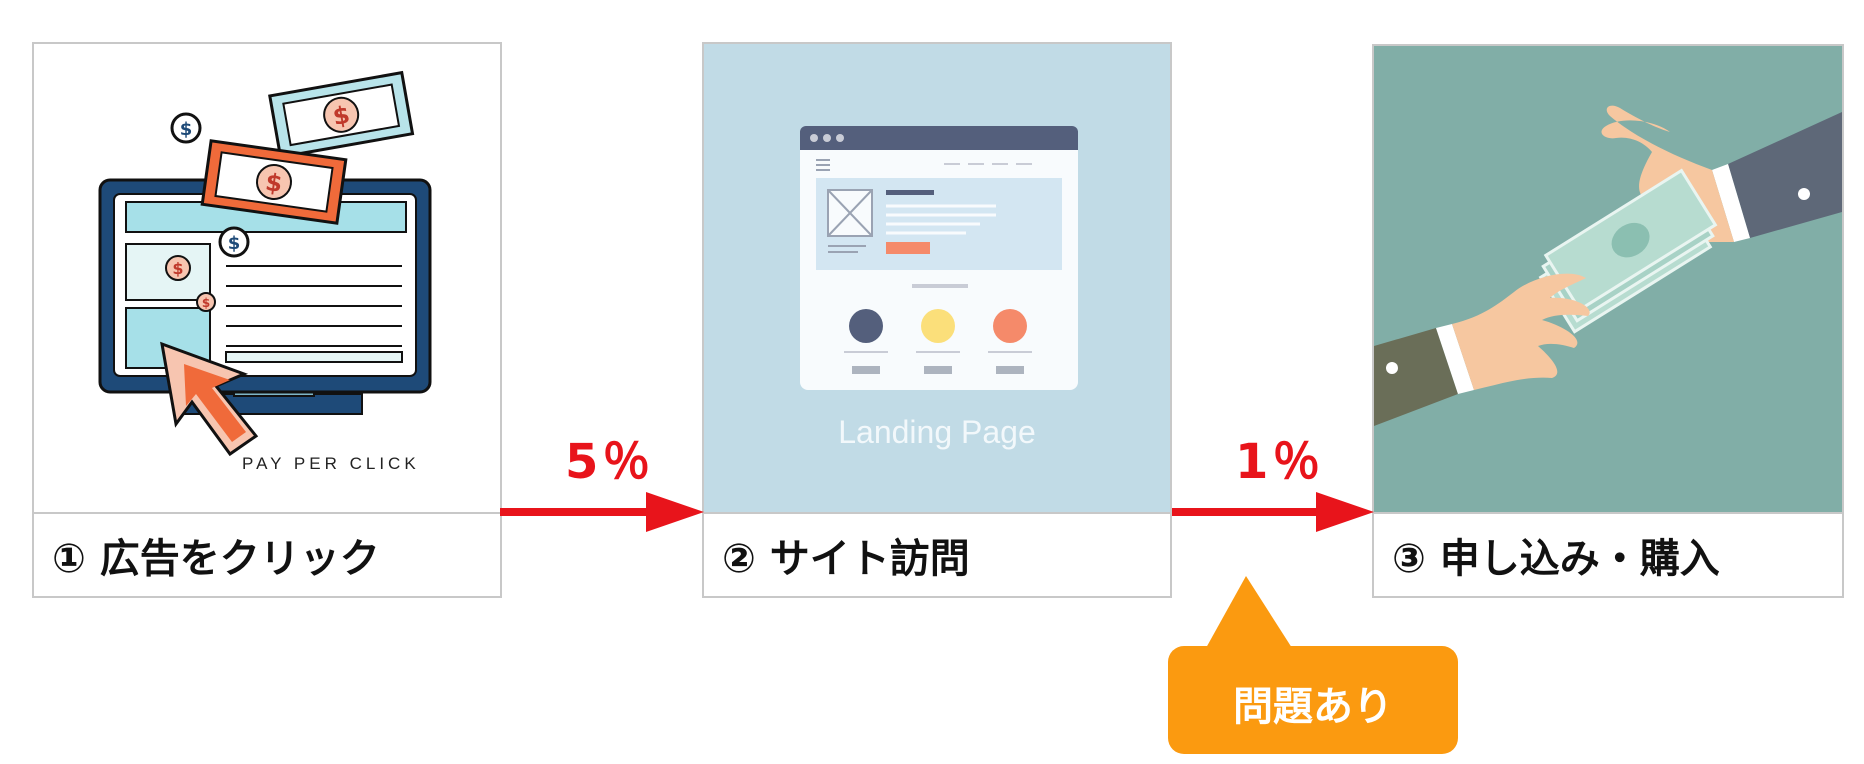 The height and width of the screenshot is (764, 1864). What do you see at coordinates (1313, 707) in the screenshot?
I see `problem-callout-text: 問題あり` at bounding box center [1313, 707].